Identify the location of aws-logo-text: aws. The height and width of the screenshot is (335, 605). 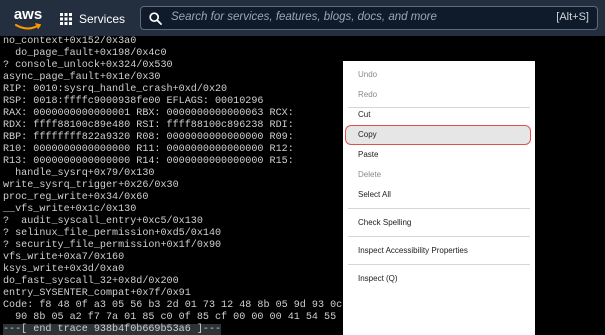
(28, 14).